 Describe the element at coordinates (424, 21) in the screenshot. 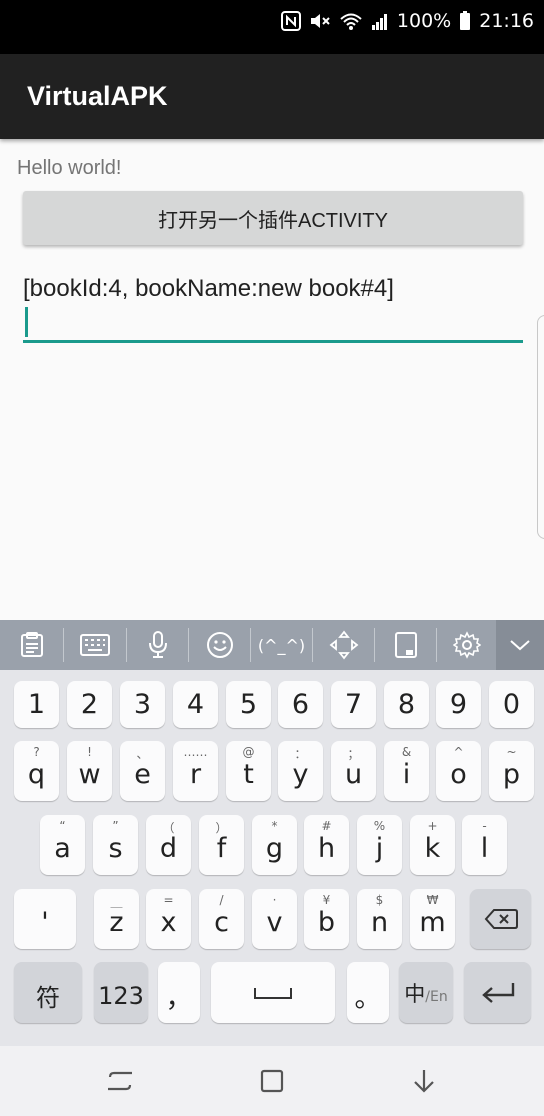

I see `battery-percent: 100%` at that location.